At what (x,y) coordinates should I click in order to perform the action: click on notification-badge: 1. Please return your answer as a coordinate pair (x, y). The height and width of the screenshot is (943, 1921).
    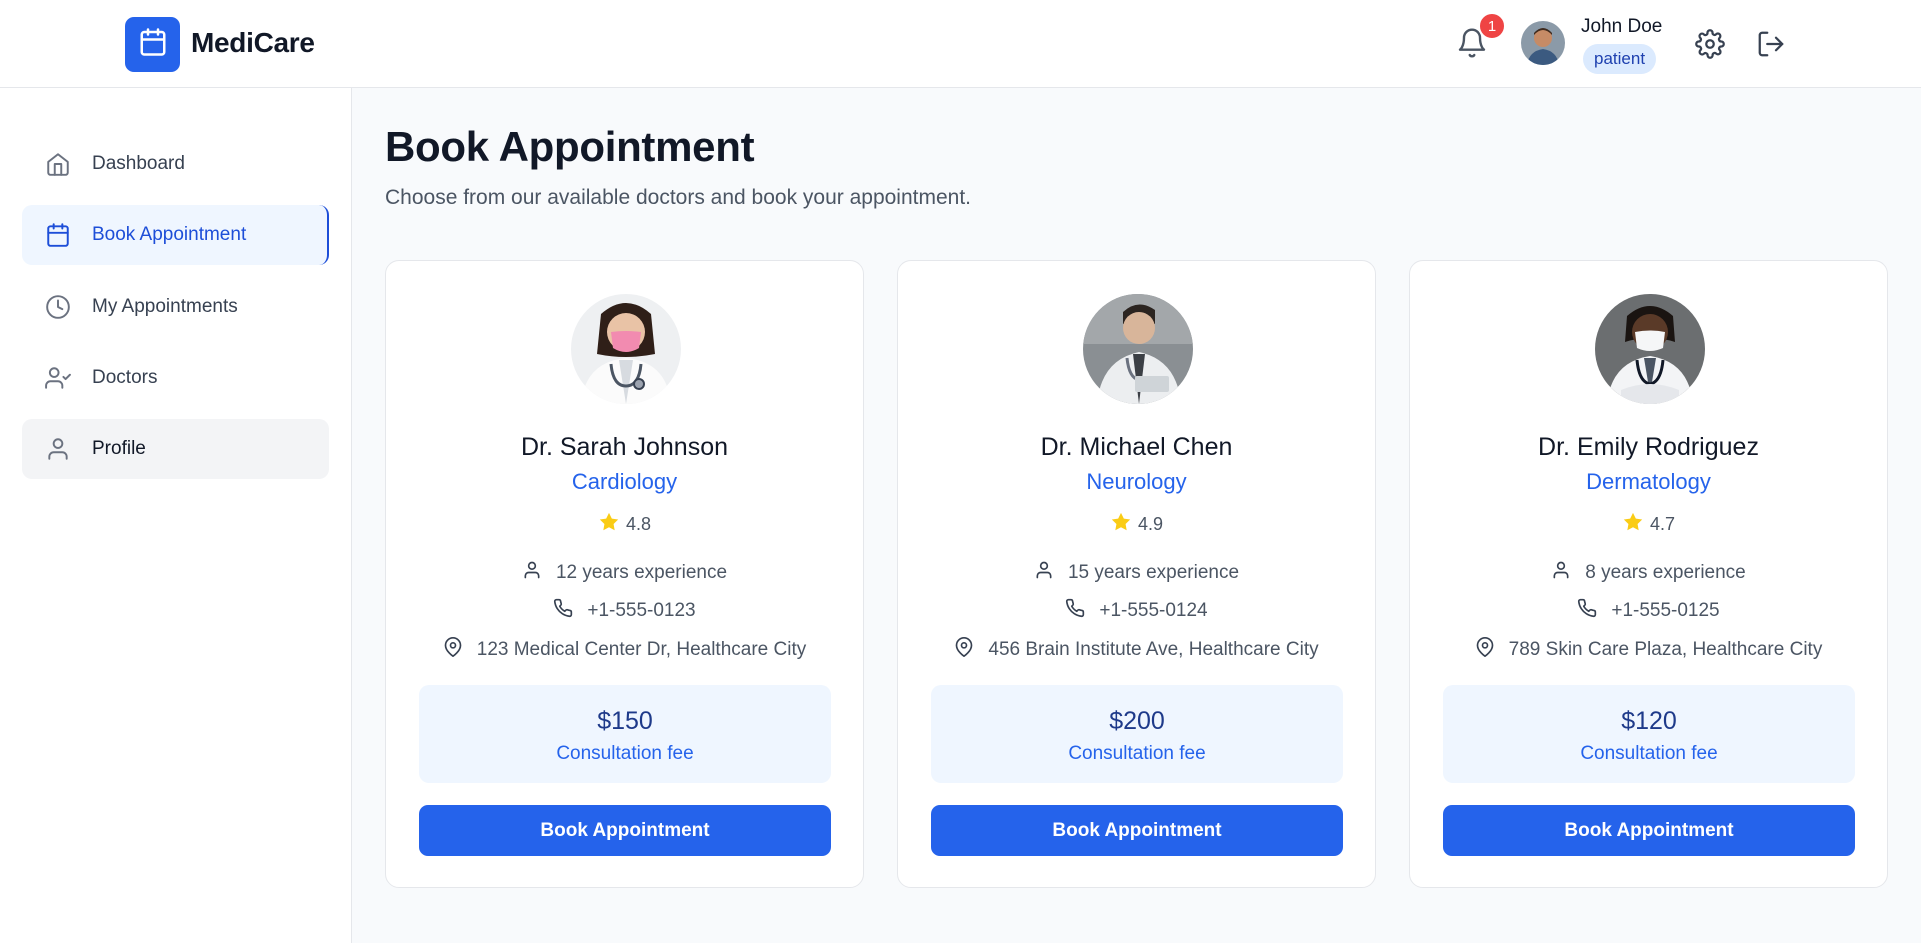
    Looking at the image, I should click on (1492, 26).